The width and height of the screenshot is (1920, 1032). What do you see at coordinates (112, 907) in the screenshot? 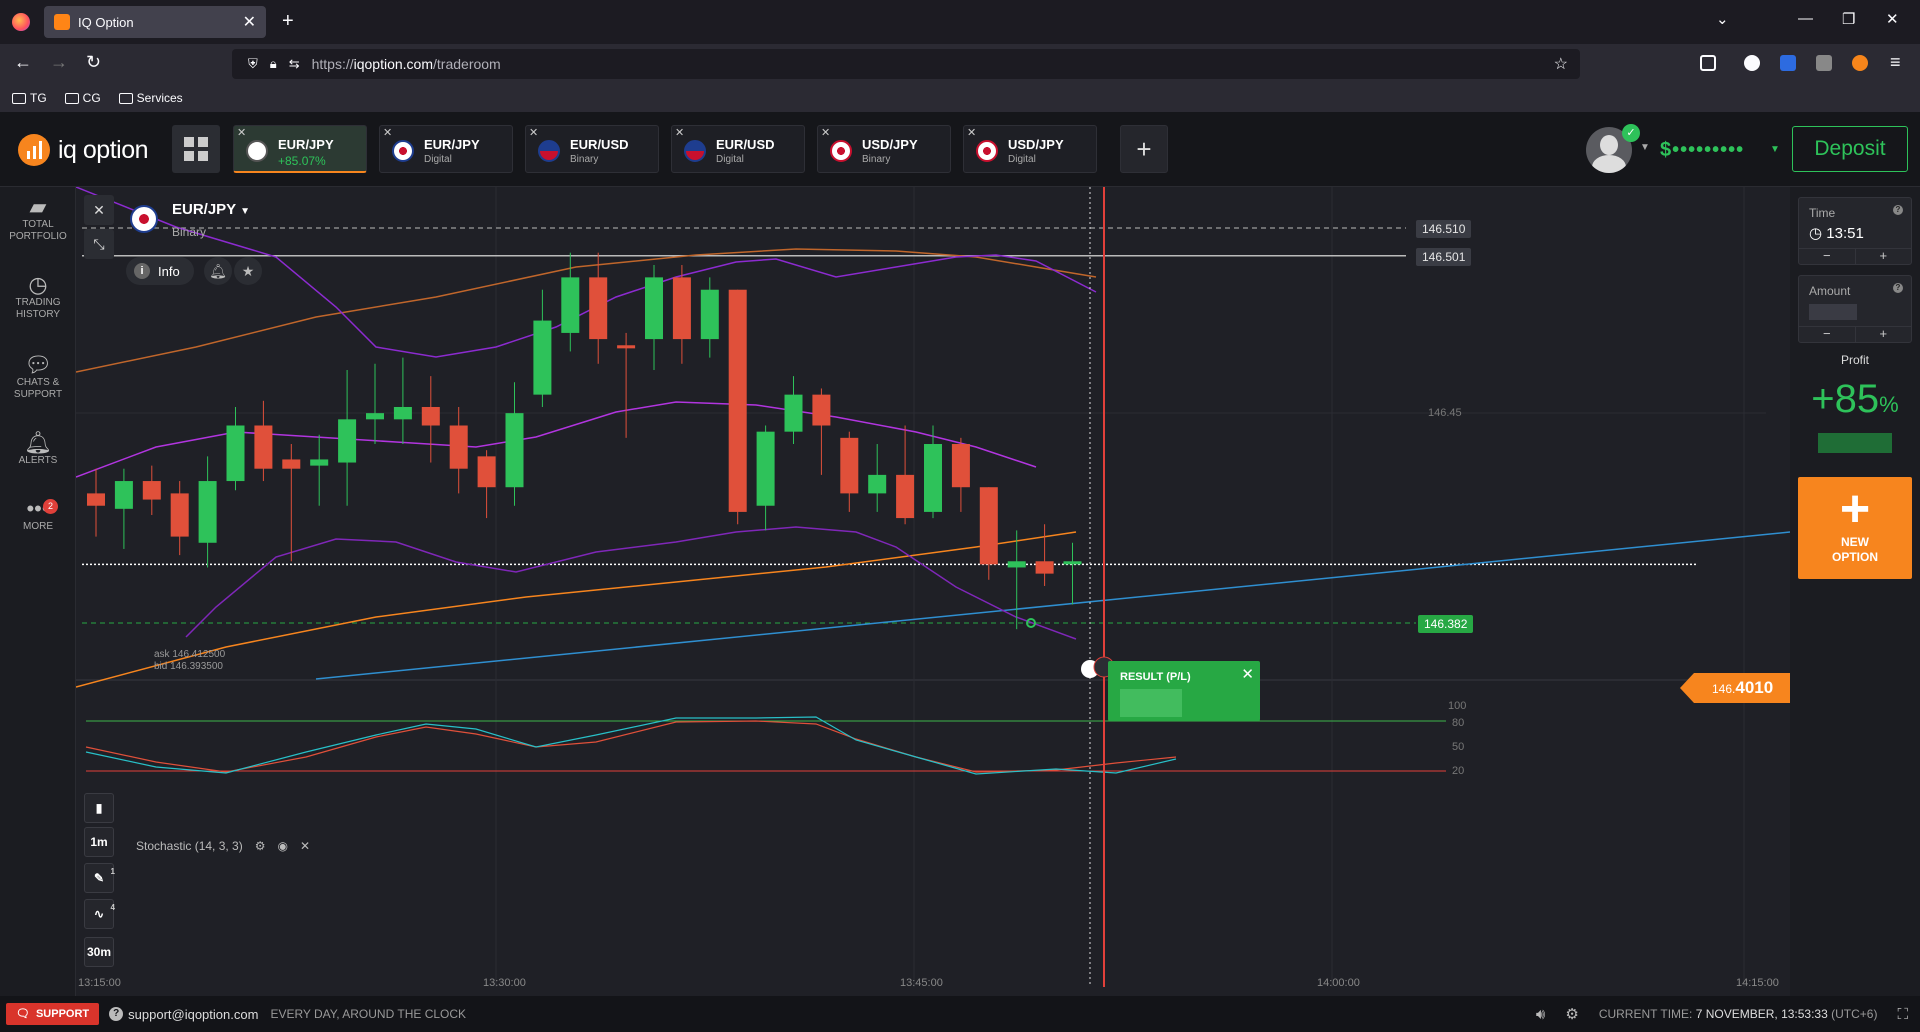
I see `tool-count: 4` at bounding box center [112, 907].